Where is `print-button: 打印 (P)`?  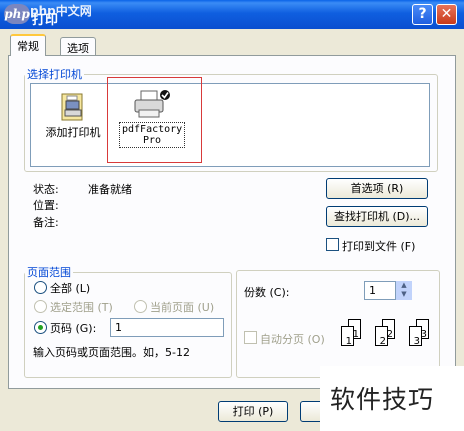 print-button: 打印 (P) is located at coordinates (253, 411).